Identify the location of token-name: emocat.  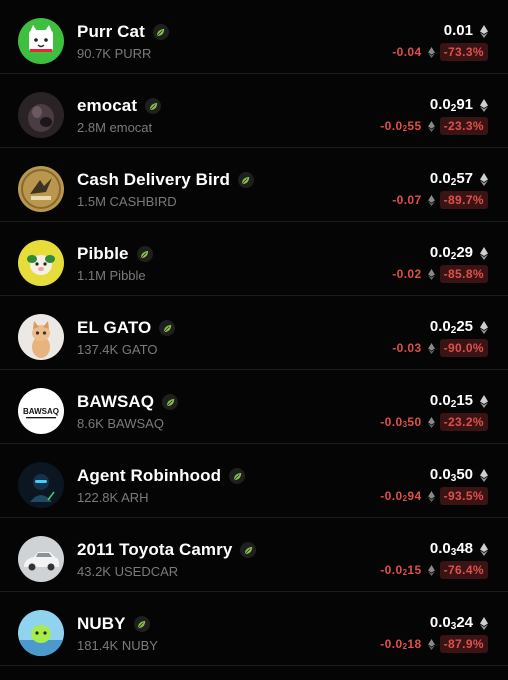
(107, 105).